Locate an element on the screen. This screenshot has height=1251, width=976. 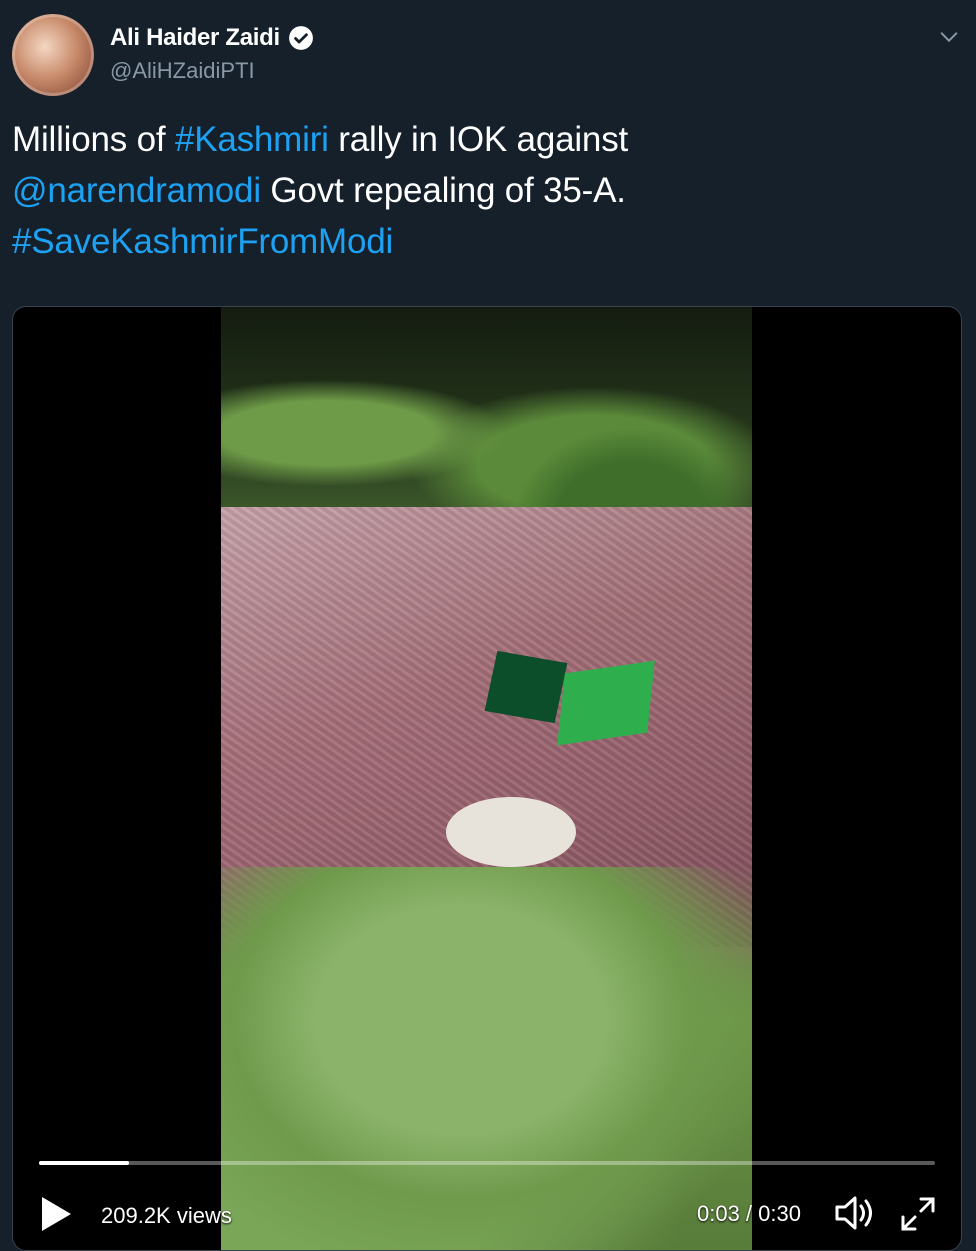
avatar is located at coordinates (53, 55).